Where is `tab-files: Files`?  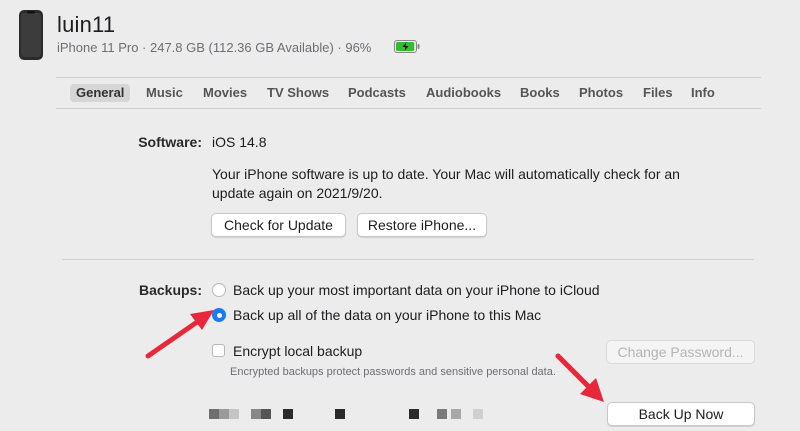 tab-files: Files is located at coordinates (658, 93).